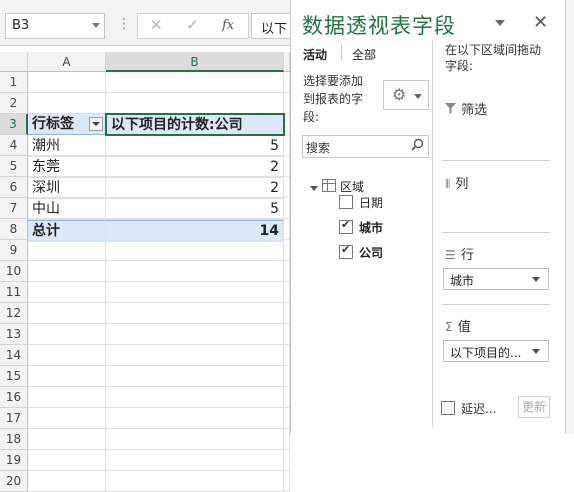  I want to click on filter-icon, so click(450, 108).